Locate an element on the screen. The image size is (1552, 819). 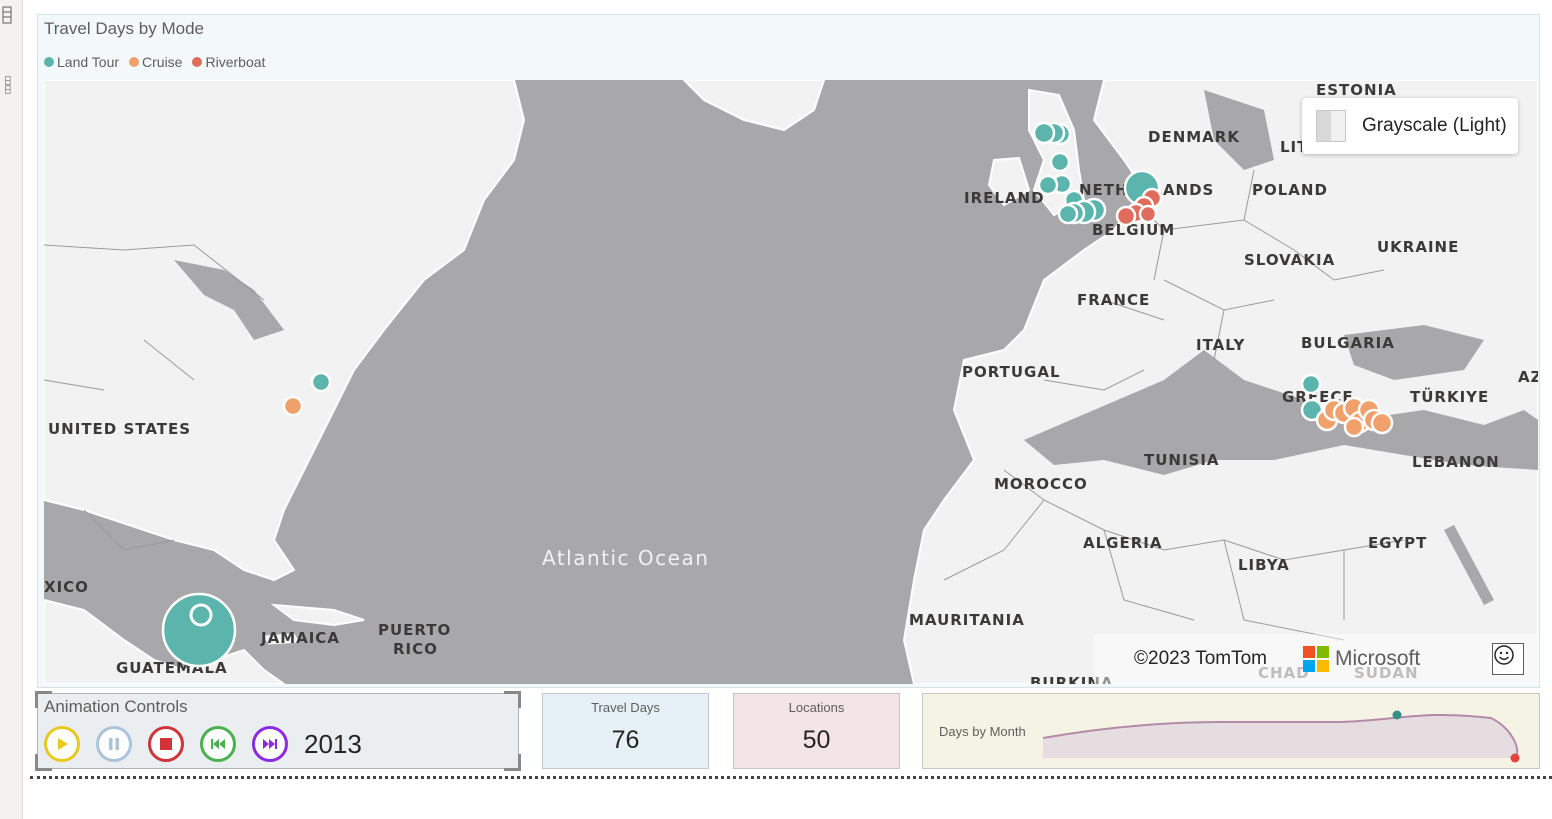
label-portugal: PORTUGAL is located at coordinates (1011, 372).